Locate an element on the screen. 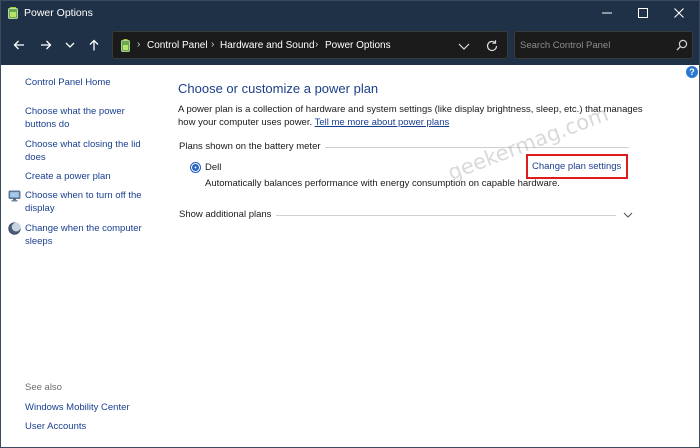 Image resolution: width=700 pixels, height=448 pixels. forward-arrow-icon is located at coordinates (46, 45).